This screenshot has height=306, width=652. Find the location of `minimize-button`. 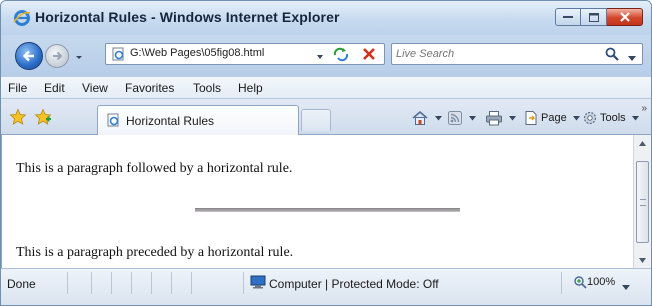

minimize-button is located at coordinates (568, 17).